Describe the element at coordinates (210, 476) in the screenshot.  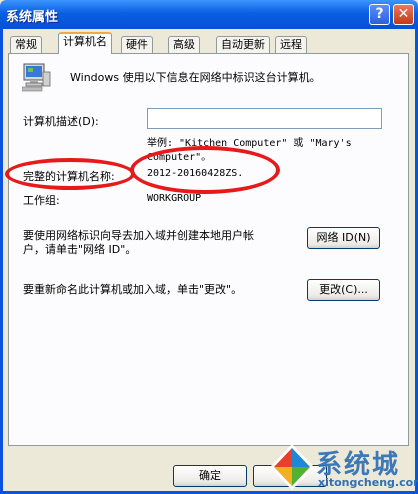
I see `ok-button: 确定` at that location.